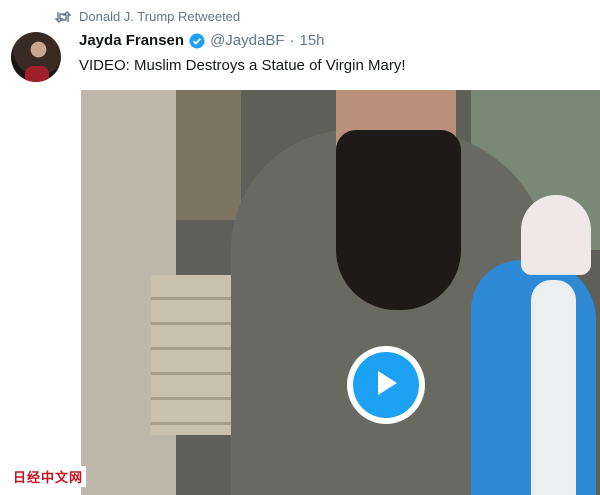 This screenshot has height=495, width=600. Describe the element at coordinates (131, 40) in the screenshot. I see `display-name: Jayda Fransen` at that location.